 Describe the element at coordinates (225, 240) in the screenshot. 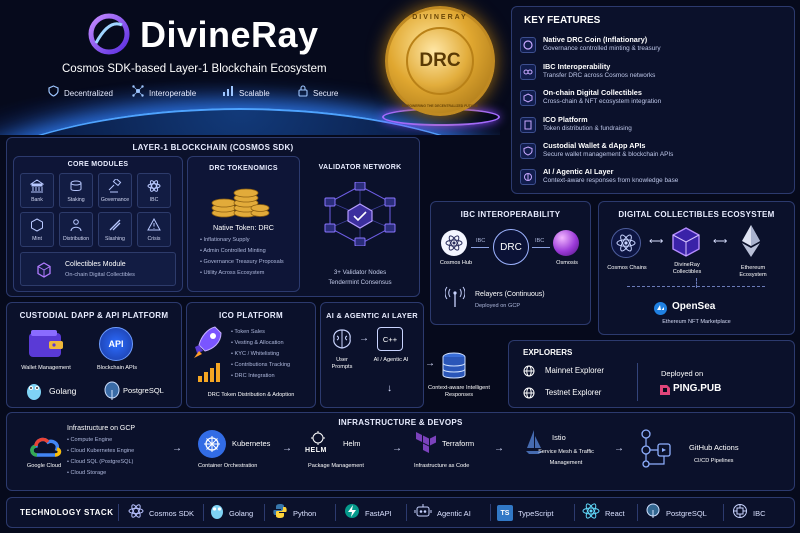

I see `tokenomics-bullet: • Inflationary Supply` at that location.